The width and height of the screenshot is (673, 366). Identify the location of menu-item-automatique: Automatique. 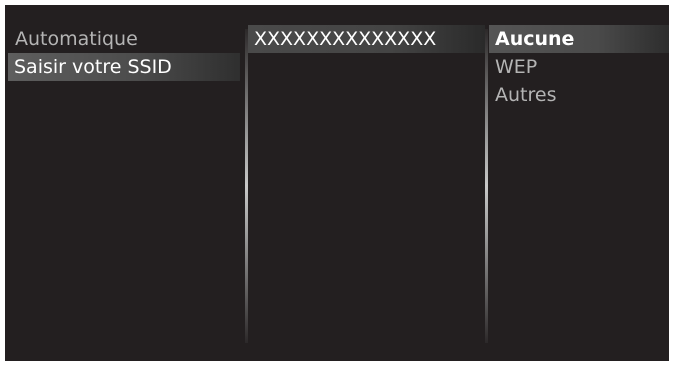
(124, 39).